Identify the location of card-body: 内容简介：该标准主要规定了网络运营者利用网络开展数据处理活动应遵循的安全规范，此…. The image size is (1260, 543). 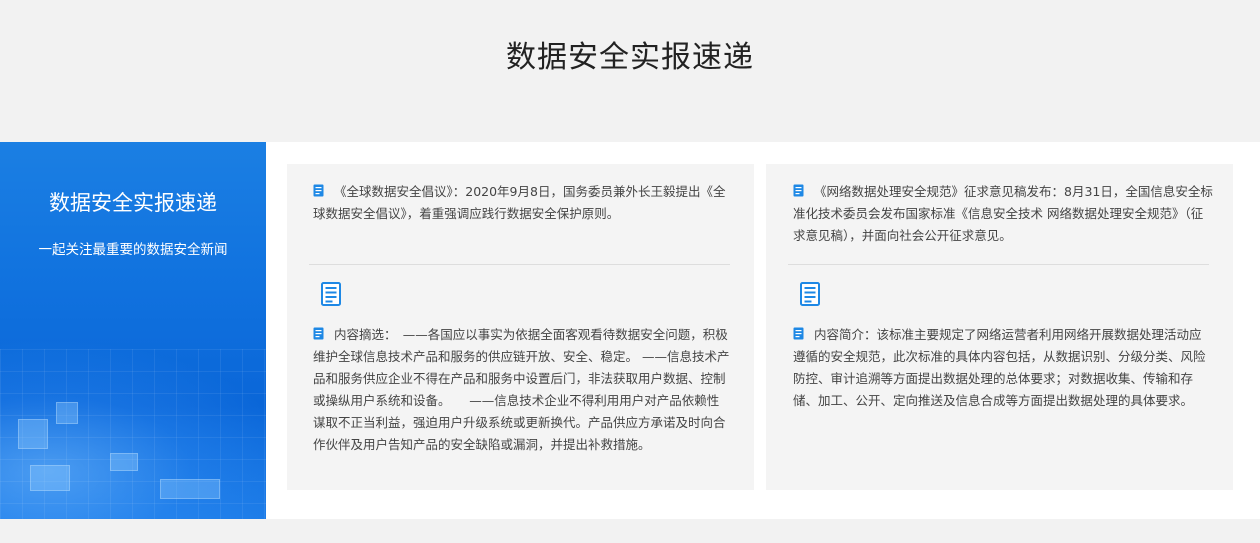
(1002, 368).